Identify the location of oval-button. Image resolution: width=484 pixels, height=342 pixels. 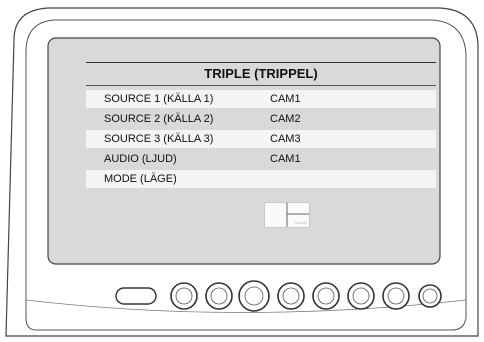
(136, 296).